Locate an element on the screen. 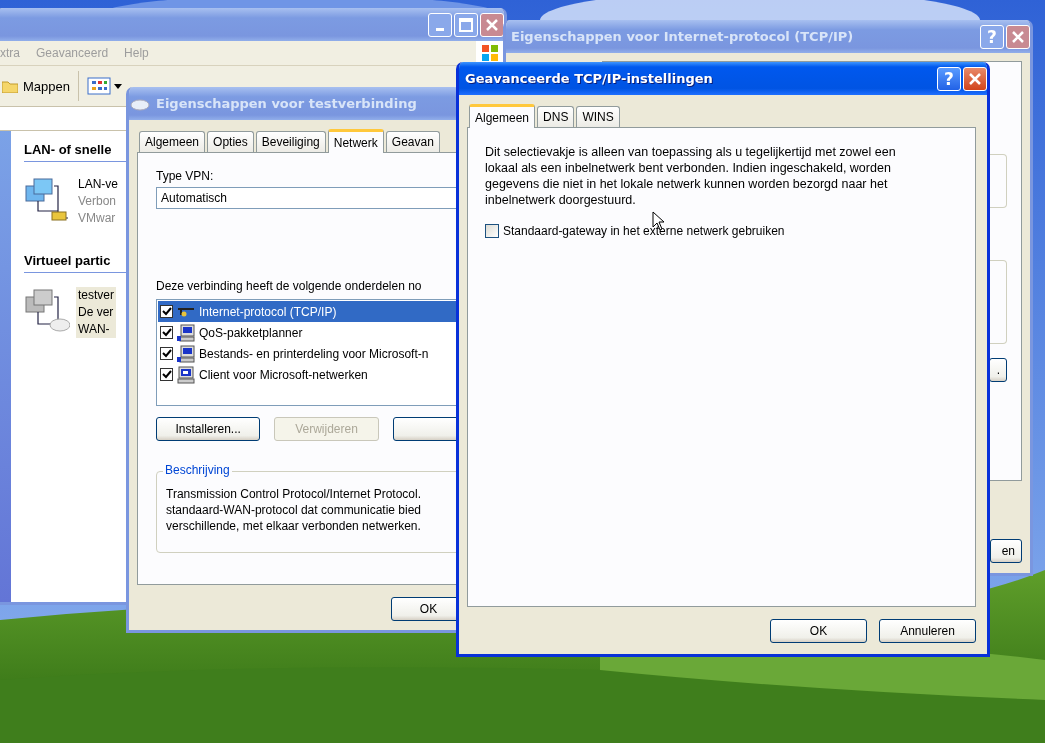 The width and height of the screenshot is (1045, 743). tab: Algemeen is located at coordinates (502, 116).